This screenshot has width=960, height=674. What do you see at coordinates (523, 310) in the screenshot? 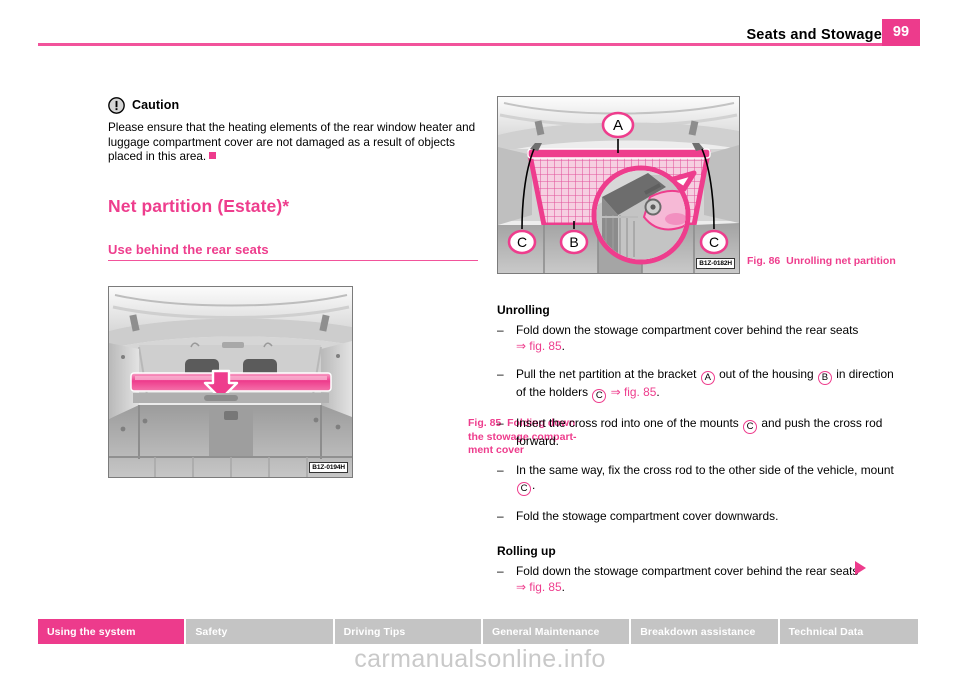
I see `procedure-heading: Unrolling` at bounding box center [523, 310].